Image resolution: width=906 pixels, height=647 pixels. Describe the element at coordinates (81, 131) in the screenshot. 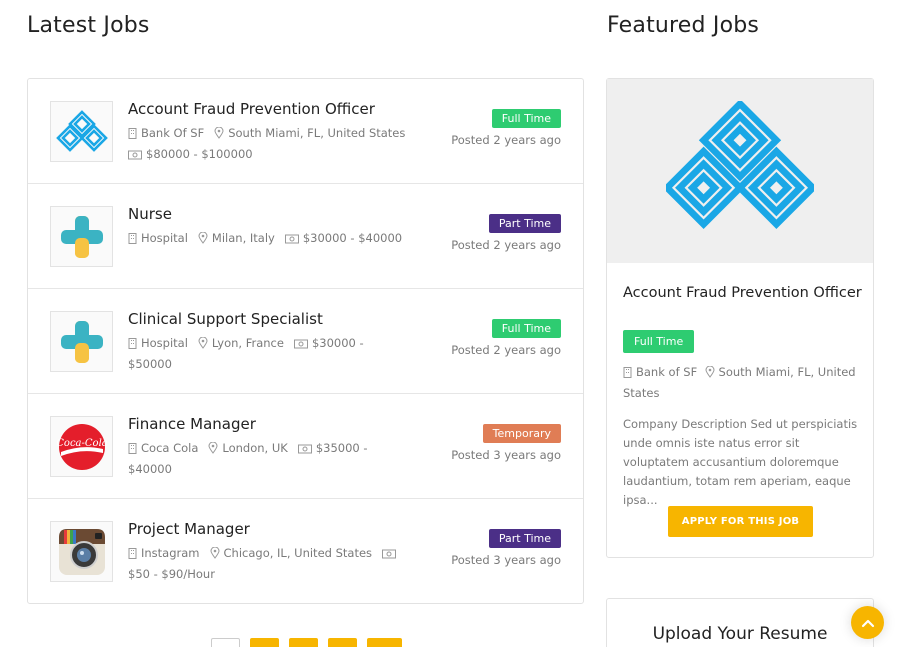

I see `bank-logo` at that location.